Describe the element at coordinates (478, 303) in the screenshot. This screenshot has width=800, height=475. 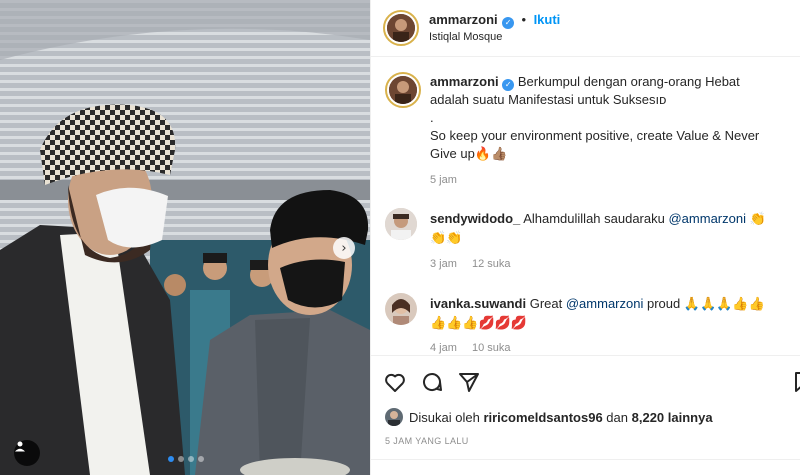
I see `commenter-username: ivanka.suwandi` at that location.